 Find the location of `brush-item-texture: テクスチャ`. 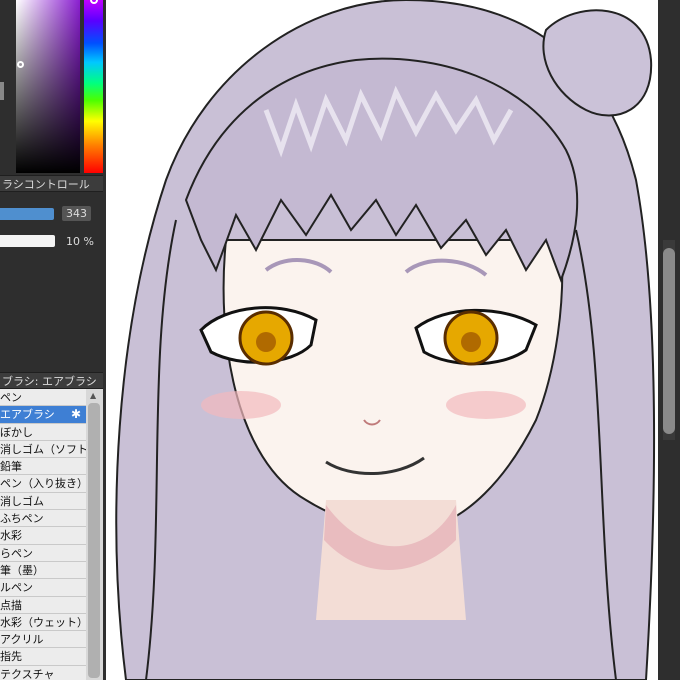

brush-item-texture: テクスチャ is located at coordinates (43, 673).